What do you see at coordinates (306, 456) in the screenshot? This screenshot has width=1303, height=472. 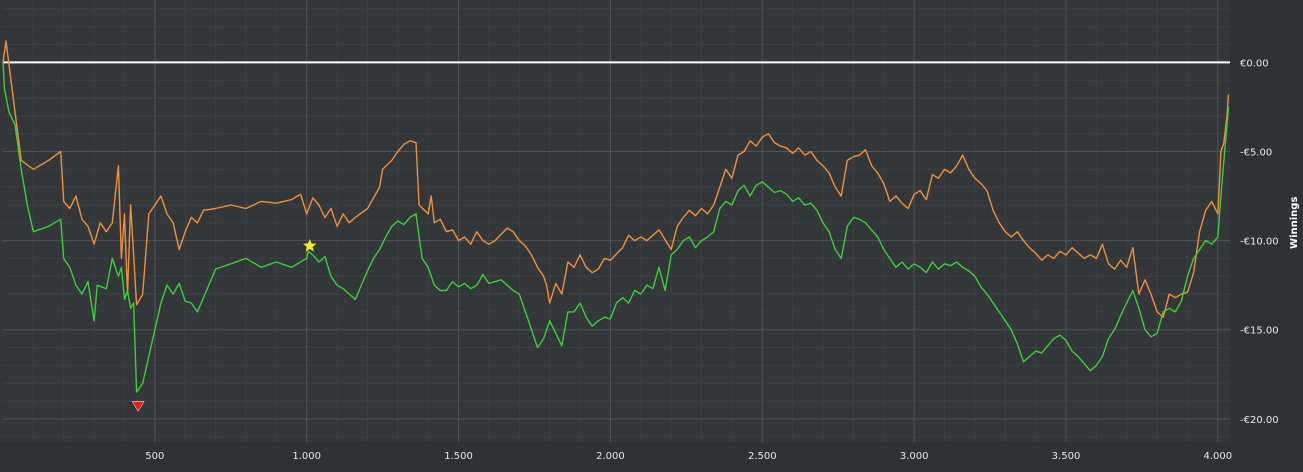 I see `x-tick-label: 1.000` at bounding box center [306, 456].